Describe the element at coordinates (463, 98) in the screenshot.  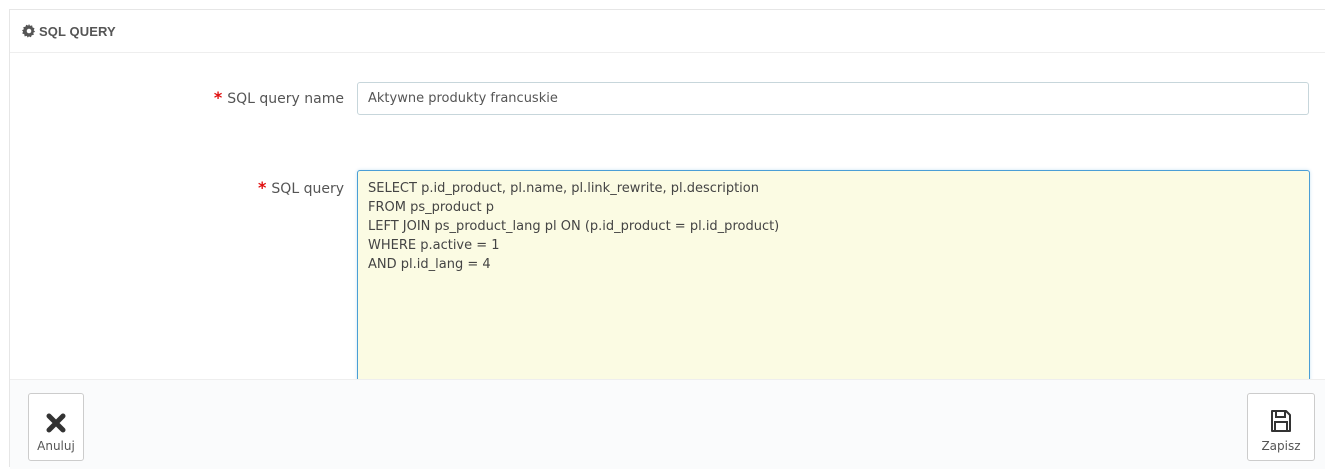
I see `sql-query-name-value: Aktywne produkty francuskie` at that location.